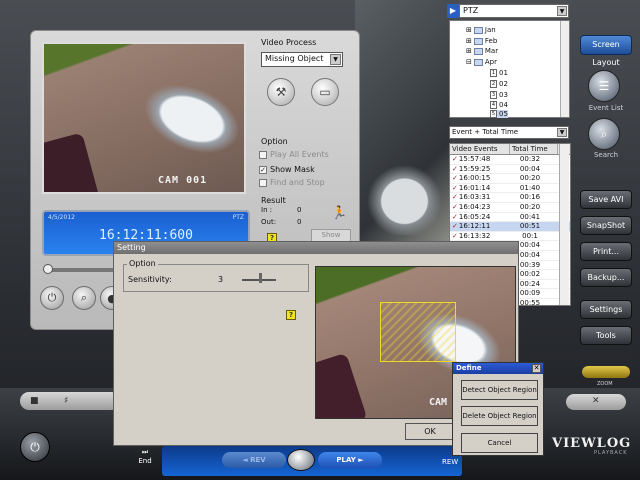 Image resolution: width=640 pixels, height=480 pixels. Describe the element at coordinates (72, 162) in the screenshot. I see `camera-dark-object` at that location.